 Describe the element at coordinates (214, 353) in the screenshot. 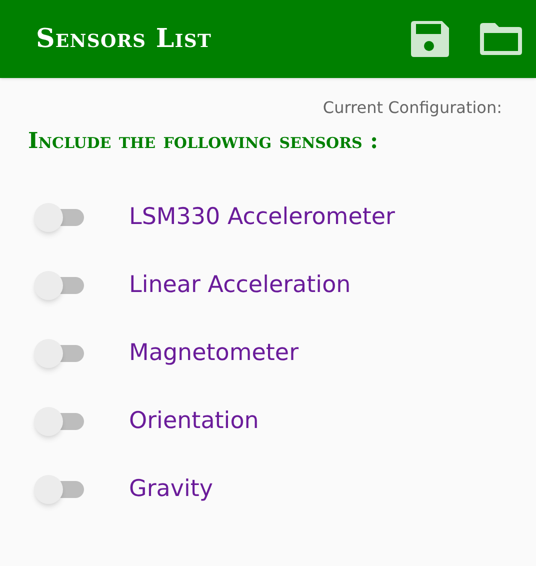

I see `sensor-label: Magnetometer` at that location.